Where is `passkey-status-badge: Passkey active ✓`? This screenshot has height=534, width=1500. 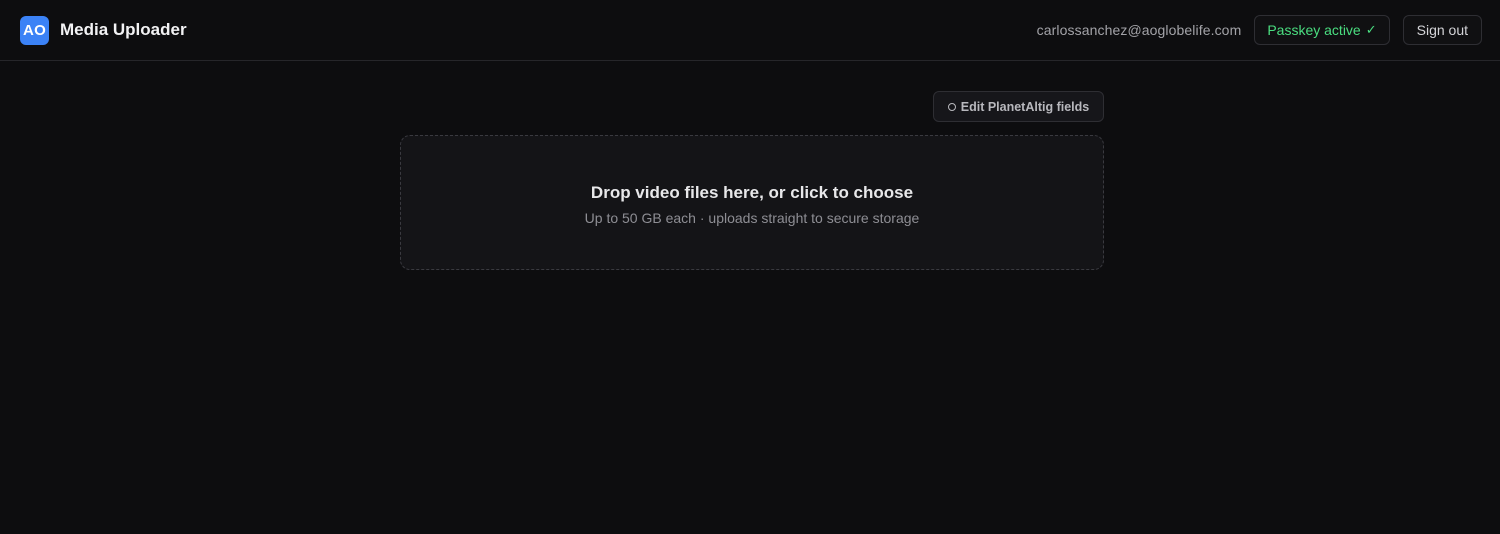 passkey-status-badge: Passkey active ✓ is located at coordinates (1322, 30).